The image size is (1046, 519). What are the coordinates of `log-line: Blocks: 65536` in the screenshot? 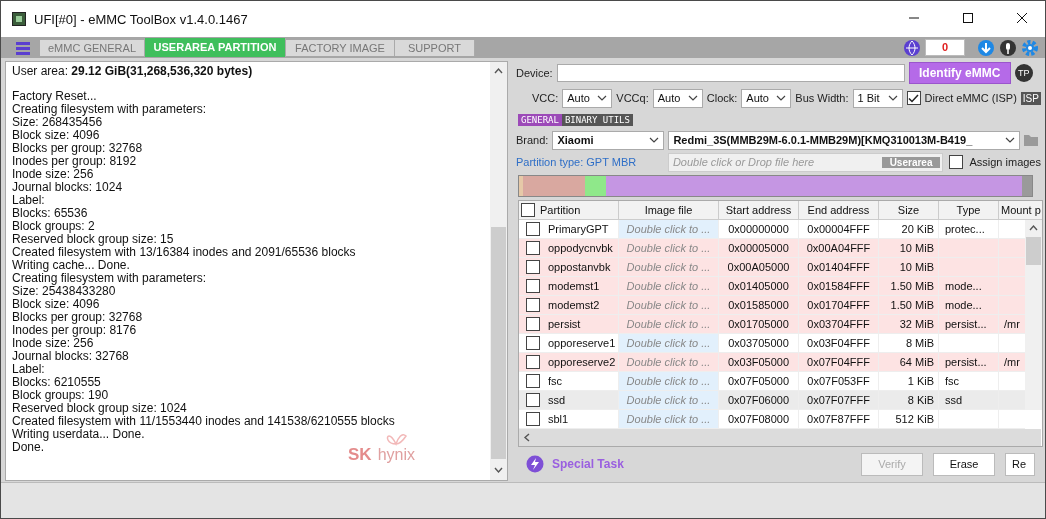 It's located at (50, 213).